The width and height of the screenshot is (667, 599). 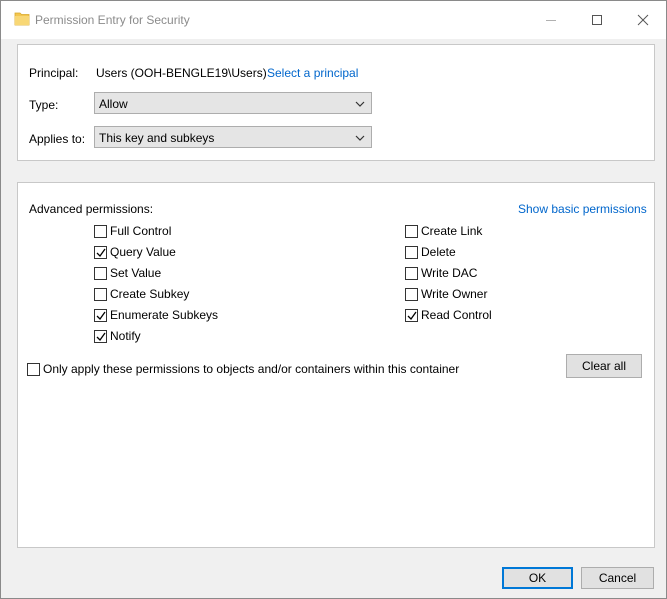 What do you see at coordinates (112, 20) in the screenshot?
I see `window-title: Permission Entry for Security` at bounding box center [112, 20].